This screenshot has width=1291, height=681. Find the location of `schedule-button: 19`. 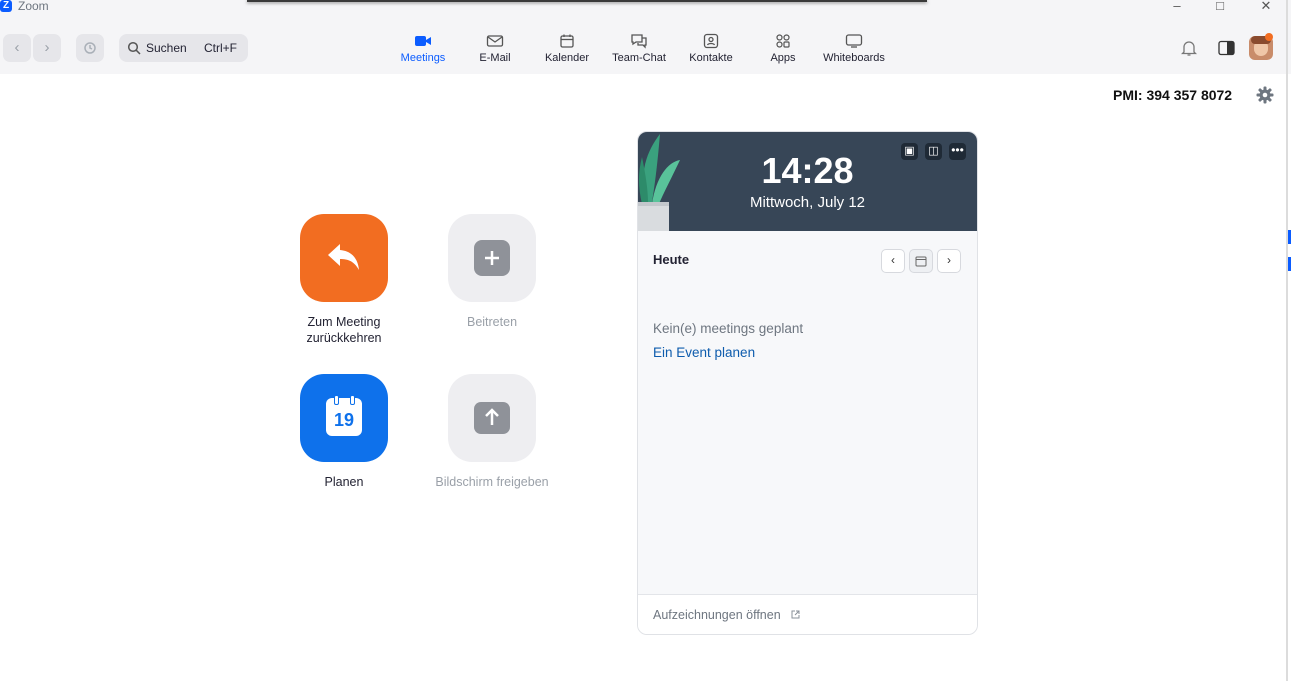

schedule-button: 19 is located at coordinates (344, 418).